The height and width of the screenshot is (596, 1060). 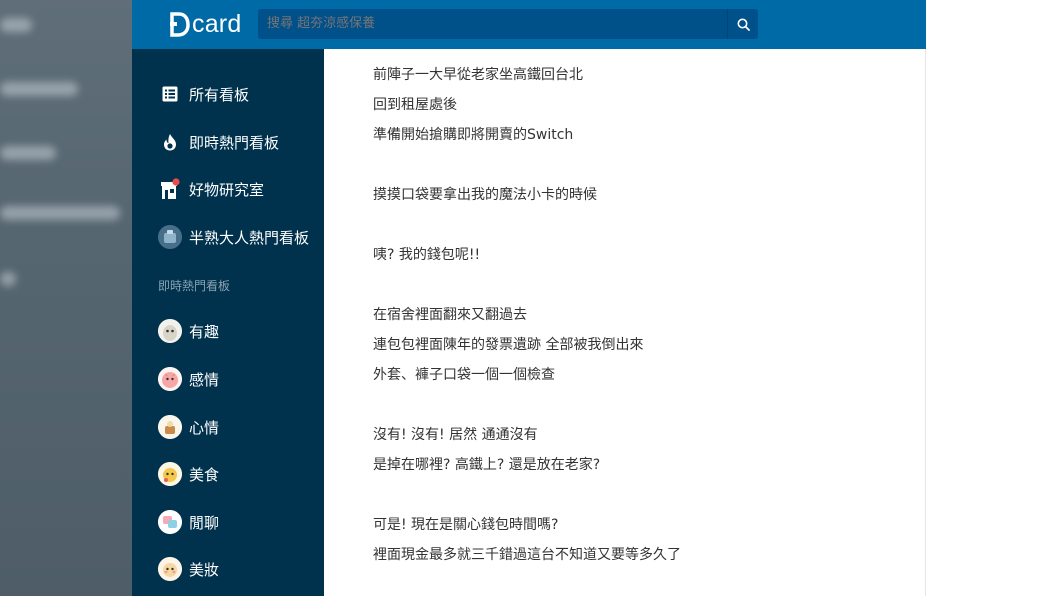 I want to click on post-text-line: 裡面現金最多就三千錯過這台不知道又要等多久了, so click(x=527, y=555).